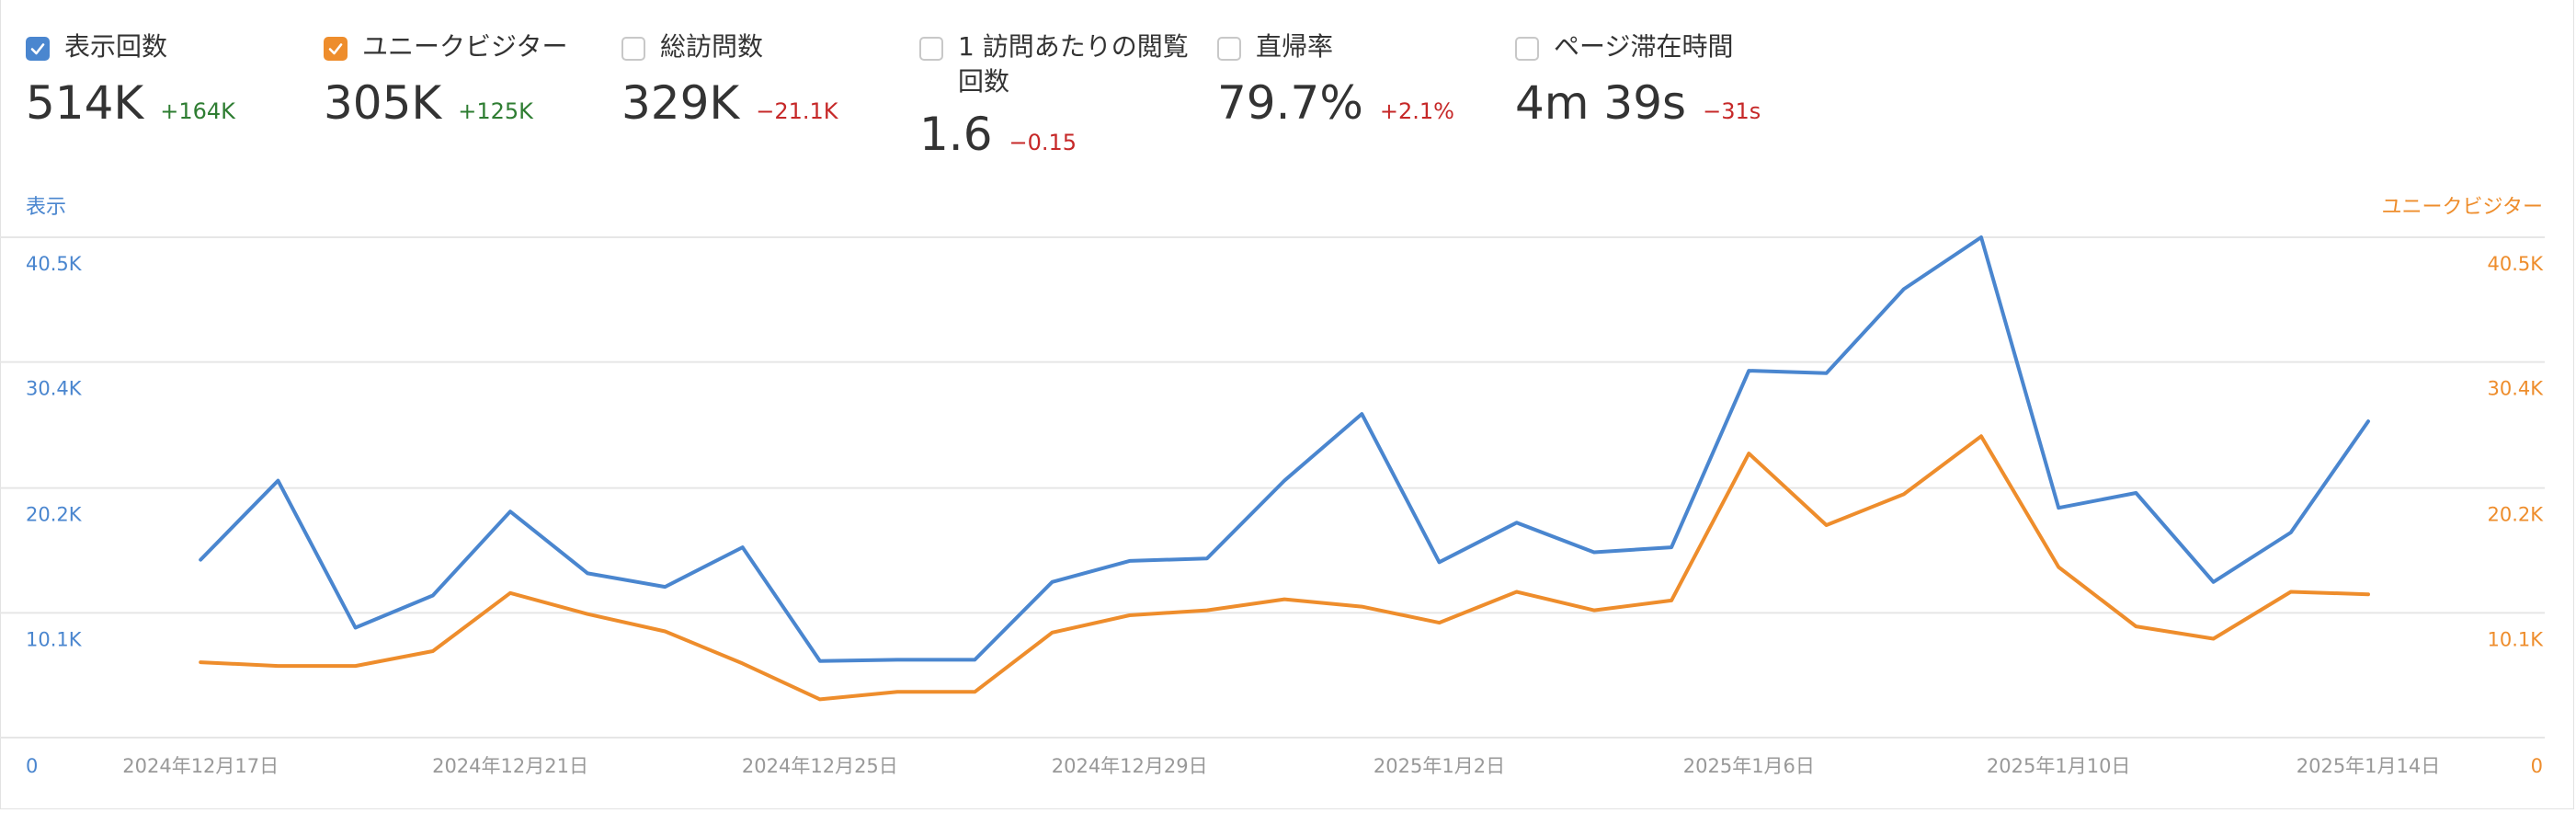 Image resolution: width=2576 pixels, height=813 pixels. I want to click on right-axis-title: ユニークビジター, so click(2462, 207).